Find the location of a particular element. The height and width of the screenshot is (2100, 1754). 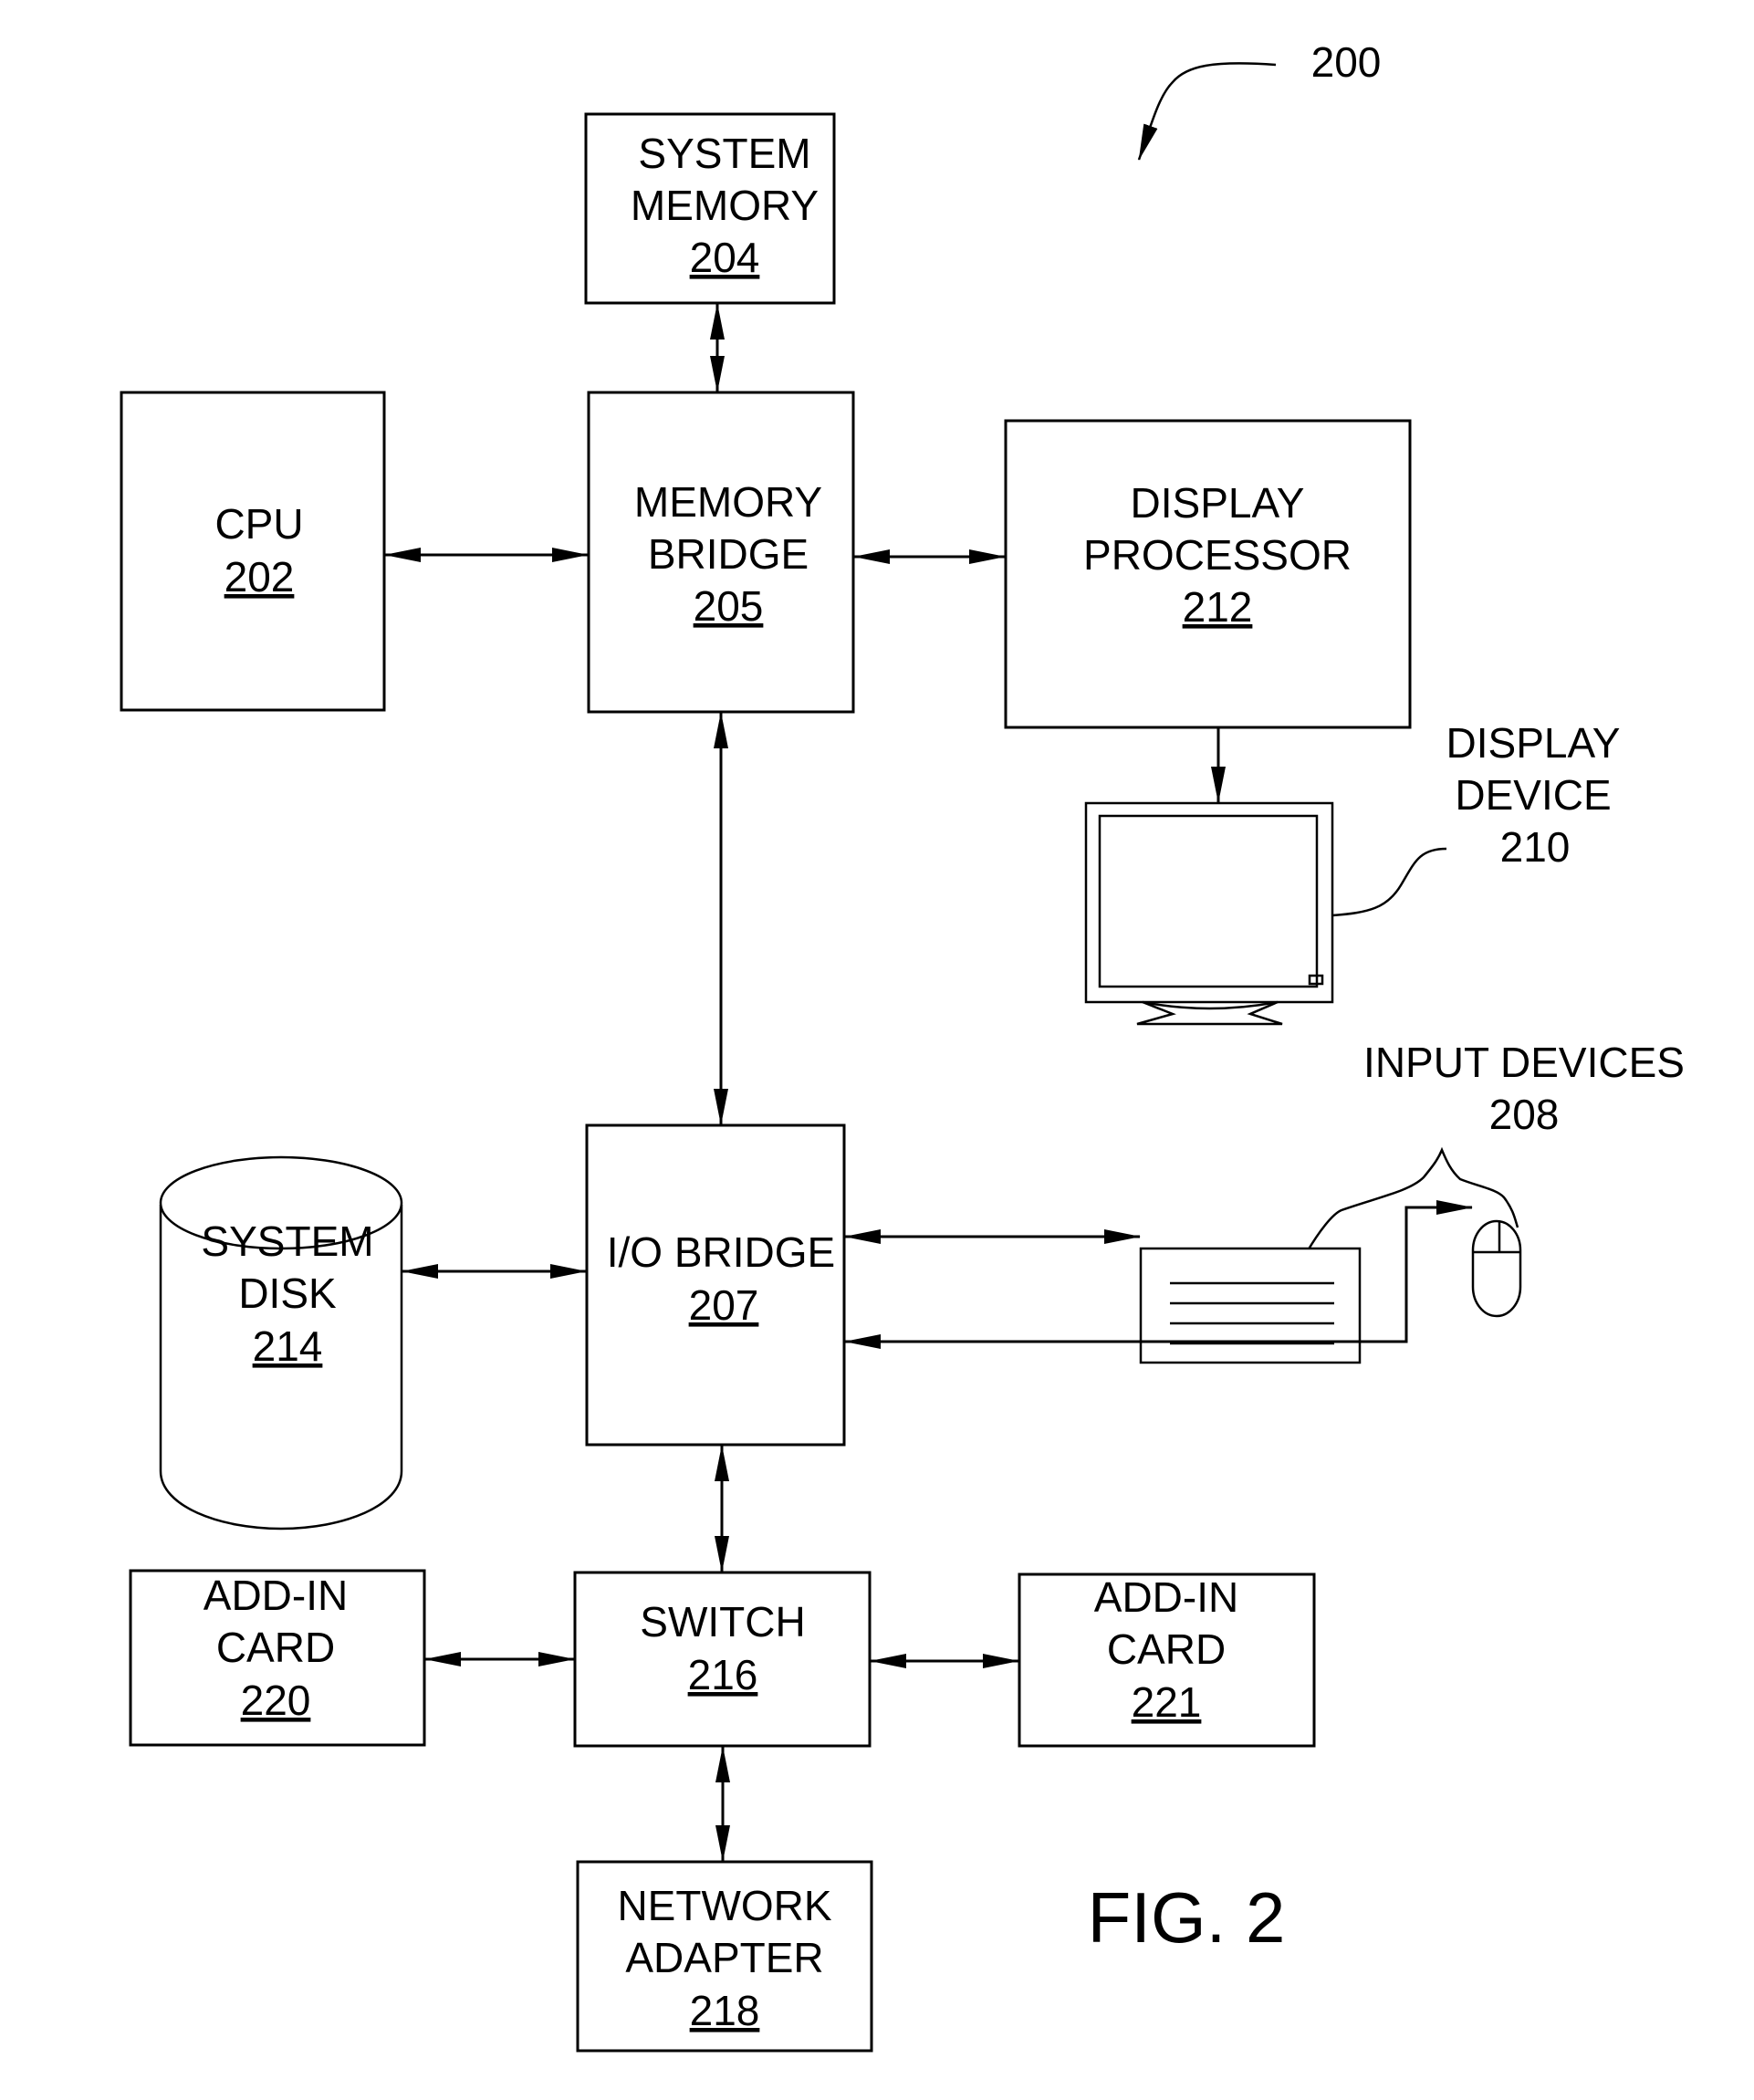

system-memory-label-1: SYSTEM is located at coordinates (724, 153).